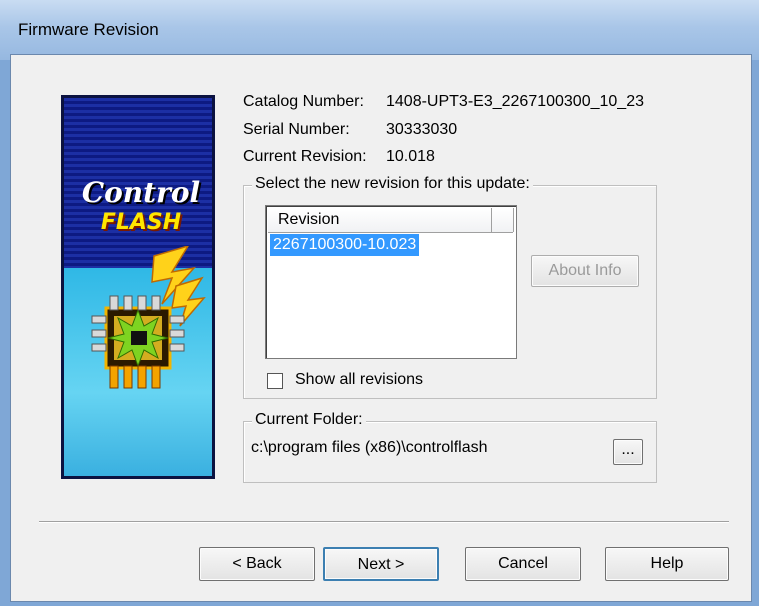  Describe the element at coordinates (148, 317) in the screenshot. I see `flash-chip-icon` at that location.